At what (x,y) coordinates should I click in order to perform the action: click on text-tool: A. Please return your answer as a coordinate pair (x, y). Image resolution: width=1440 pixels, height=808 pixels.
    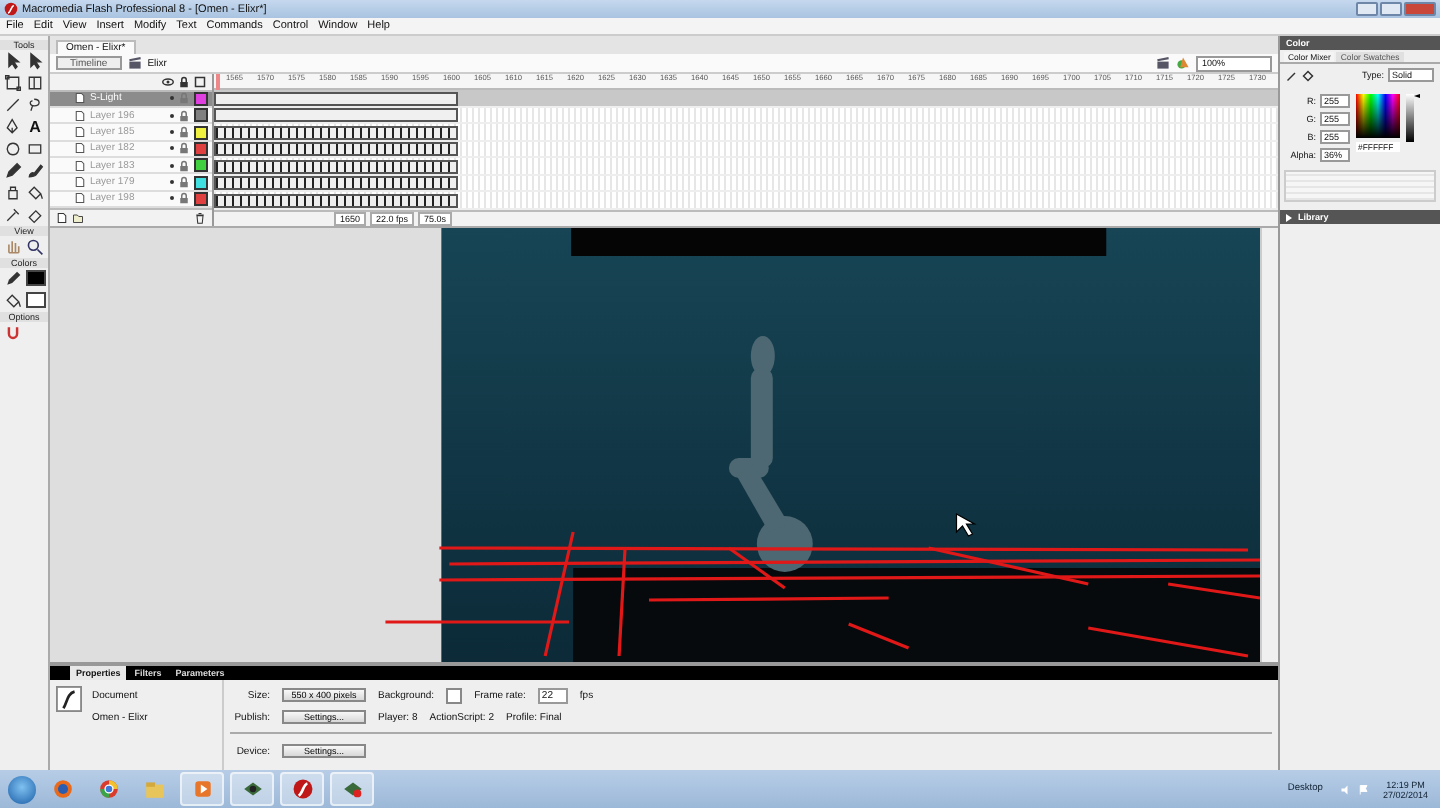
    Looking at the image, I should click on (35, 127).